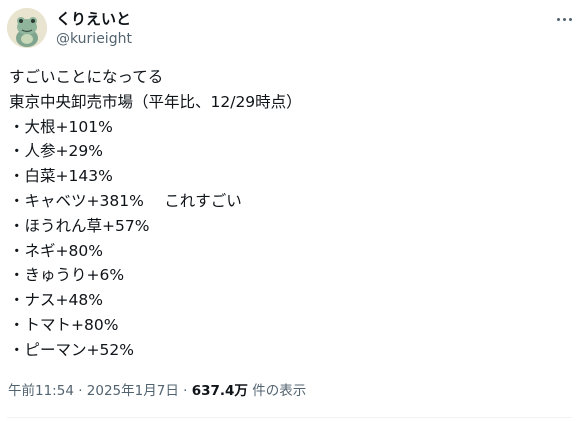 The height and width of the screenshot is (421, 579). Describe the element at coordinates (61, 126) in the screenshot. I see `tweet-line-item: ・大根+101%` at that location.